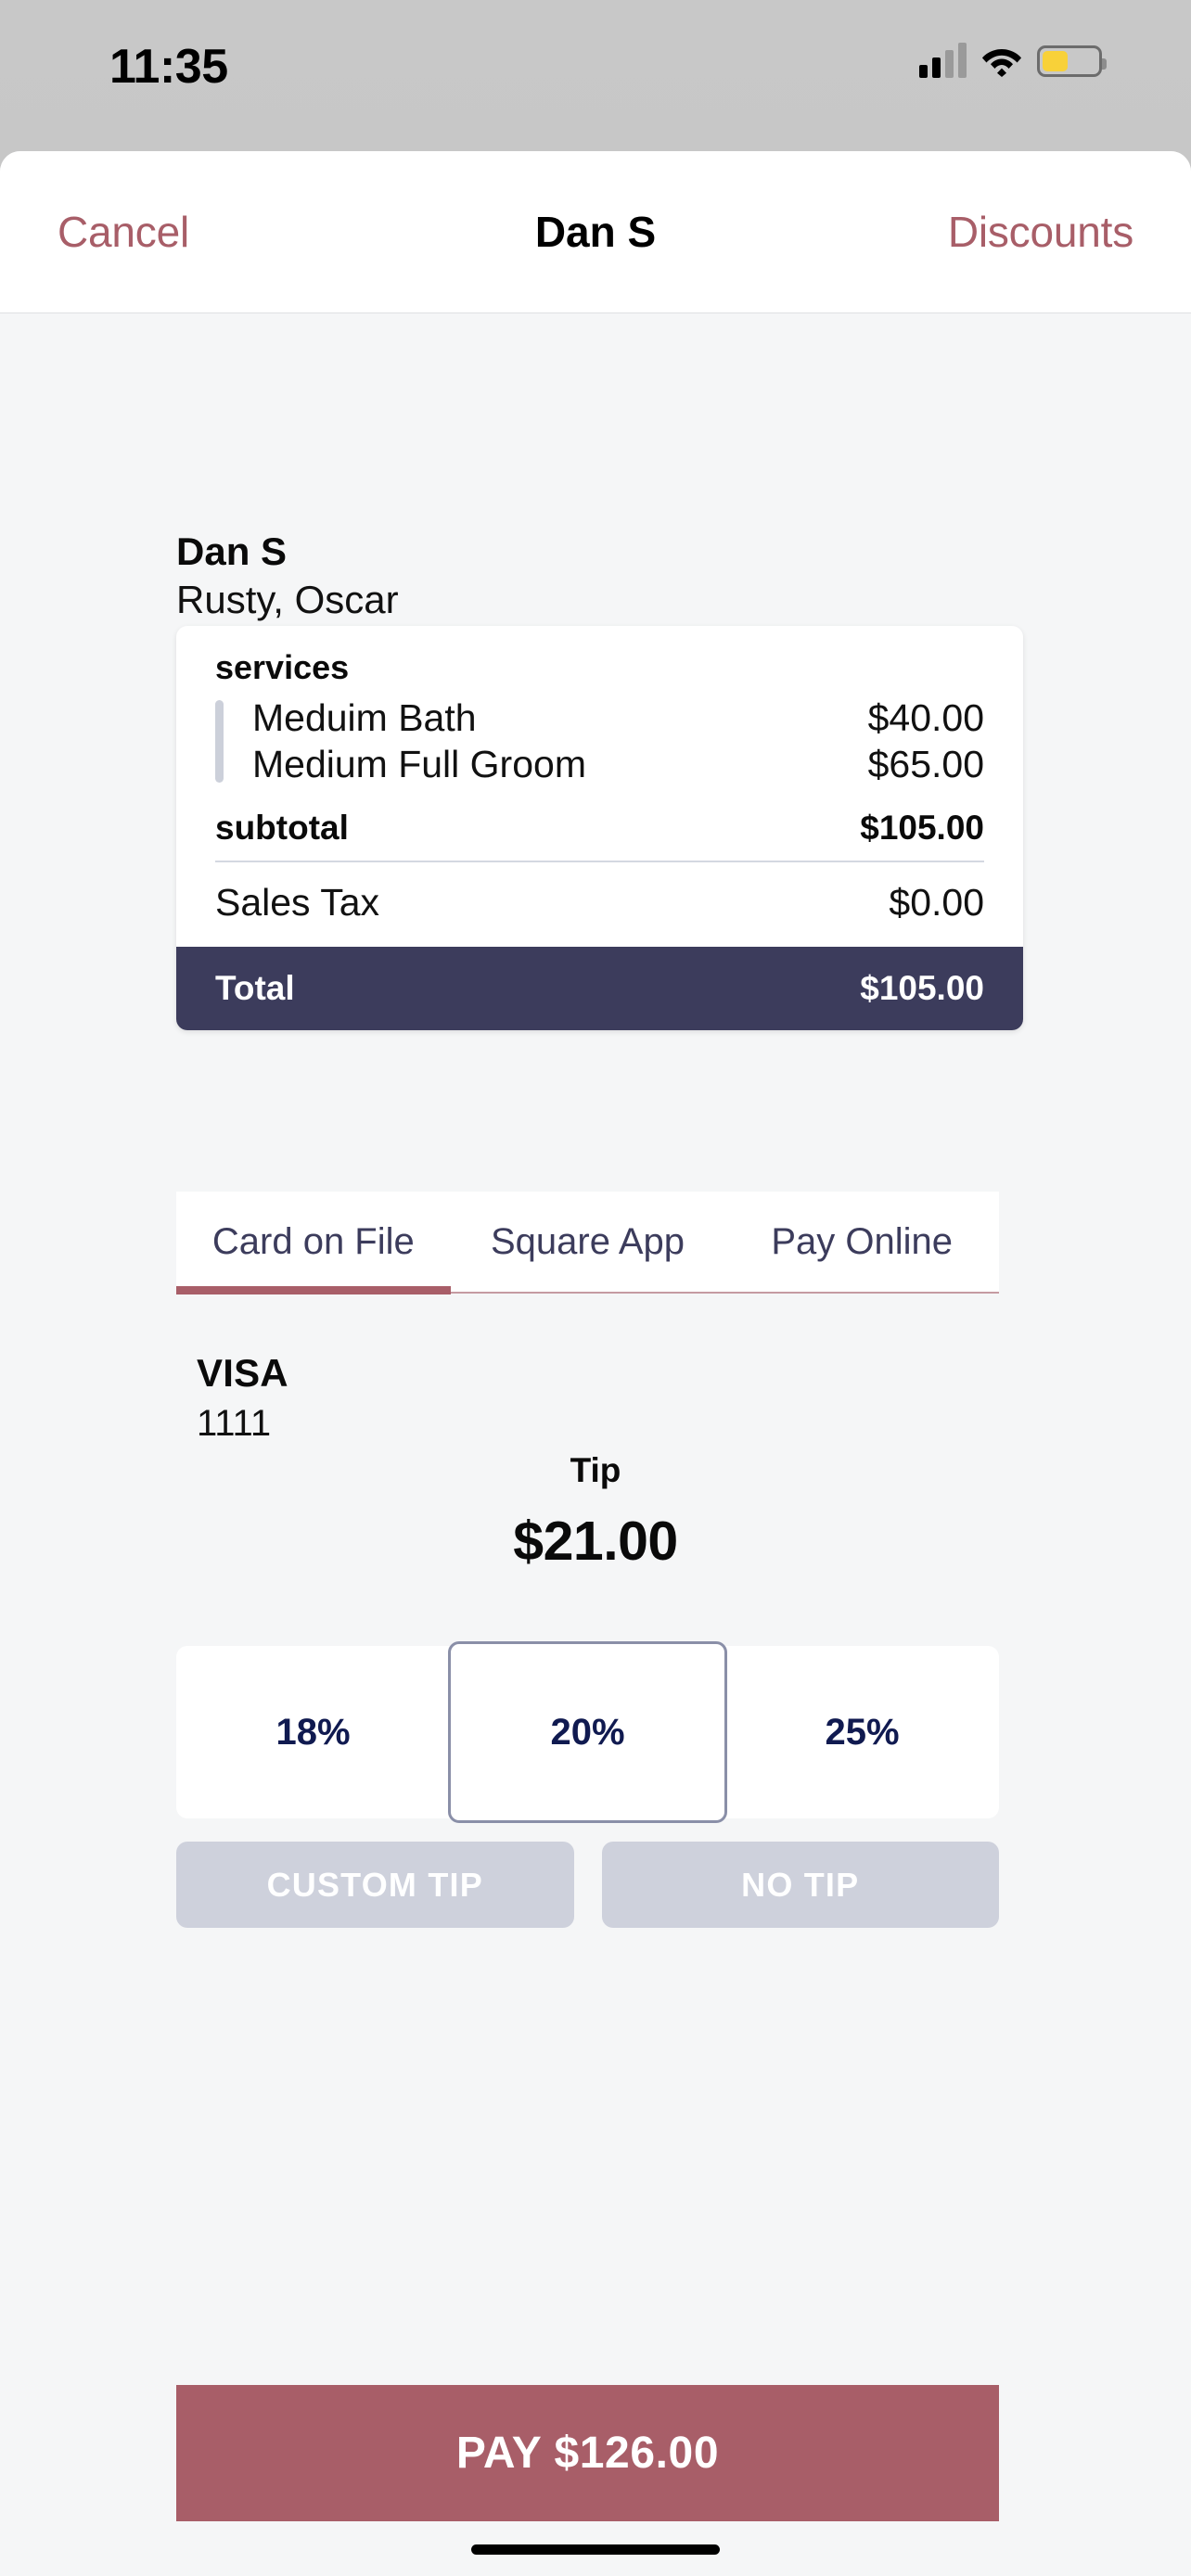 Image resolution: width=1191 pixels, height=2576 pixels. I want to click on customer-name: Dan S, so click(232, 551).